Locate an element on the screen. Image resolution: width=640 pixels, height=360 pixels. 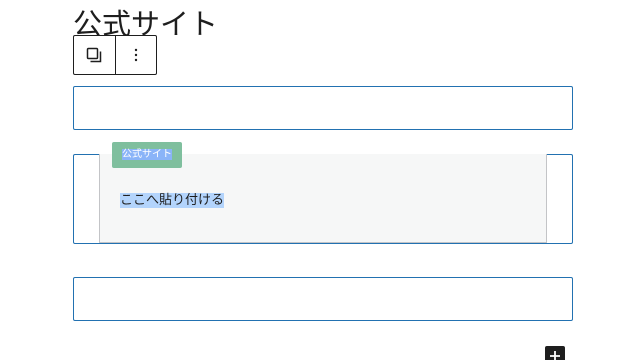
vertical-dots-icon is located at coordinates (135, 55).